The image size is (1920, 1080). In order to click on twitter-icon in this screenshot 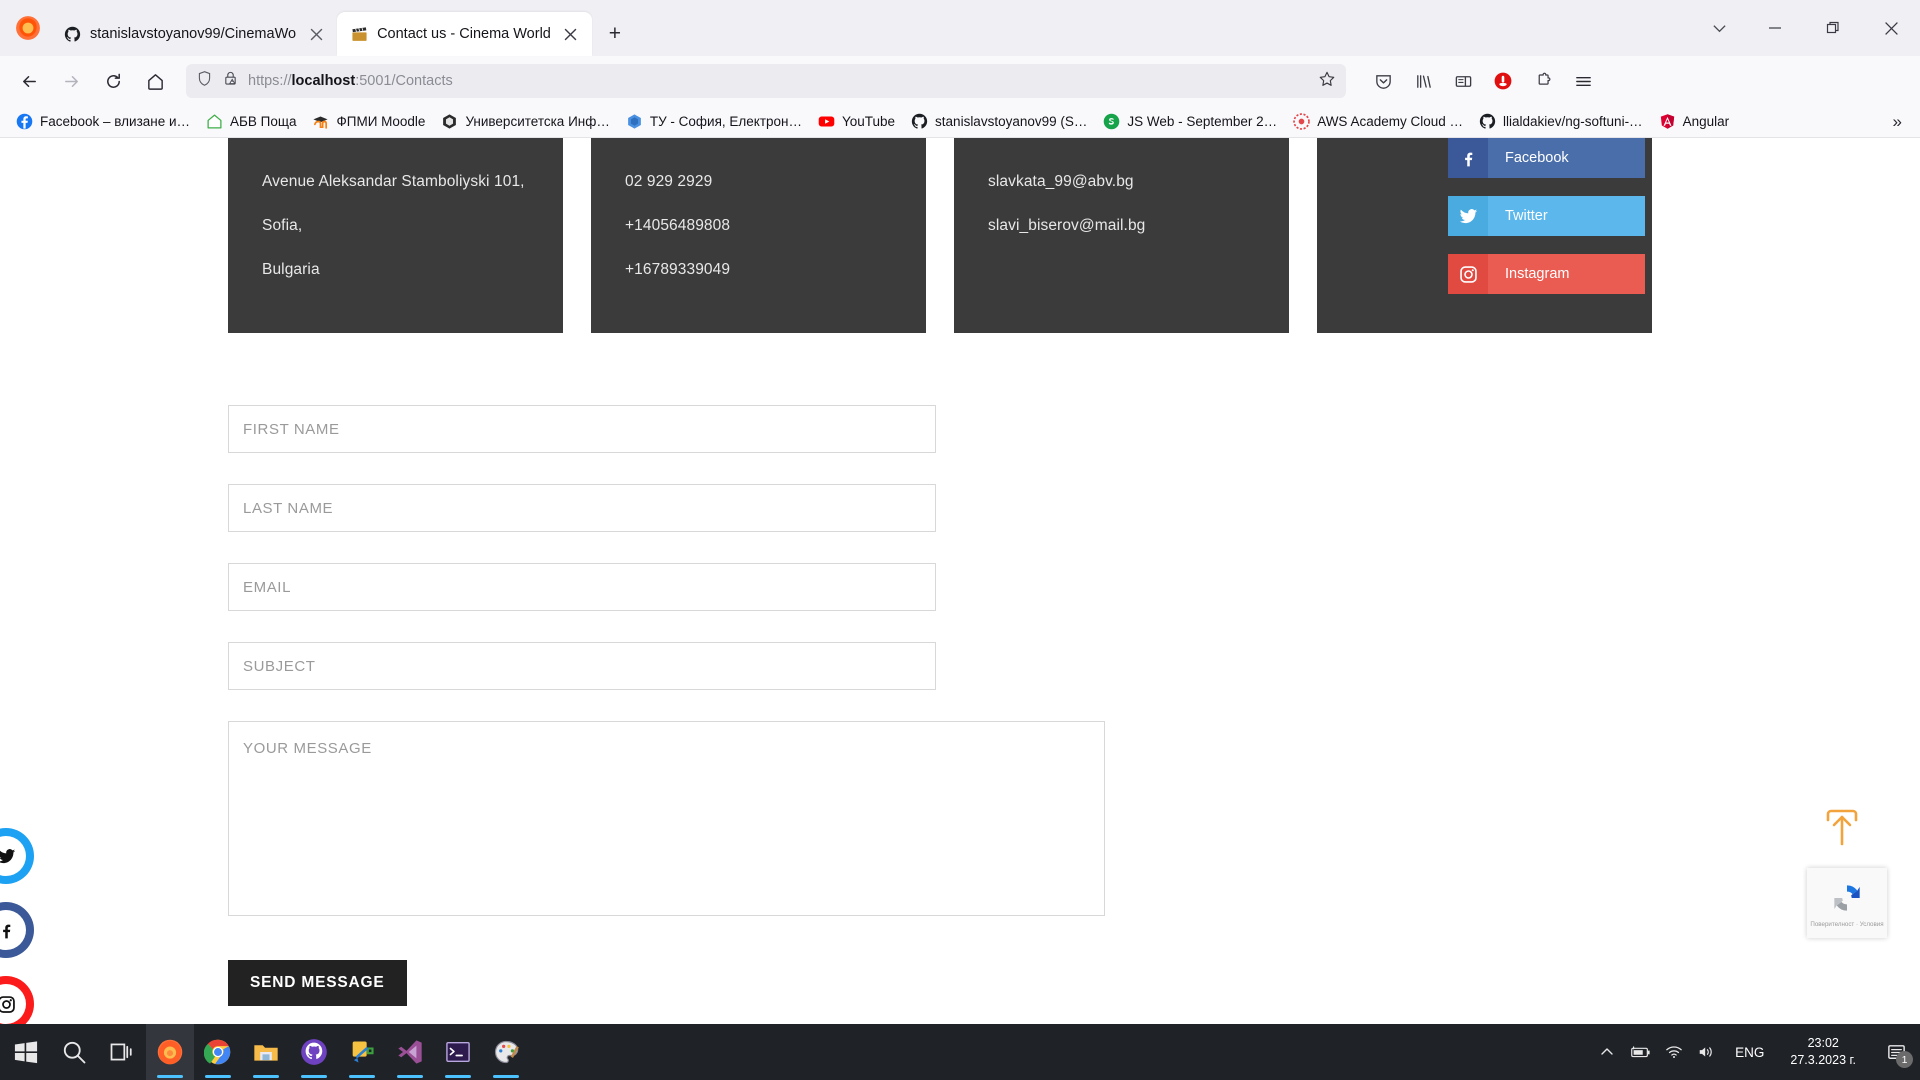, I will do `click(13, 856)`.